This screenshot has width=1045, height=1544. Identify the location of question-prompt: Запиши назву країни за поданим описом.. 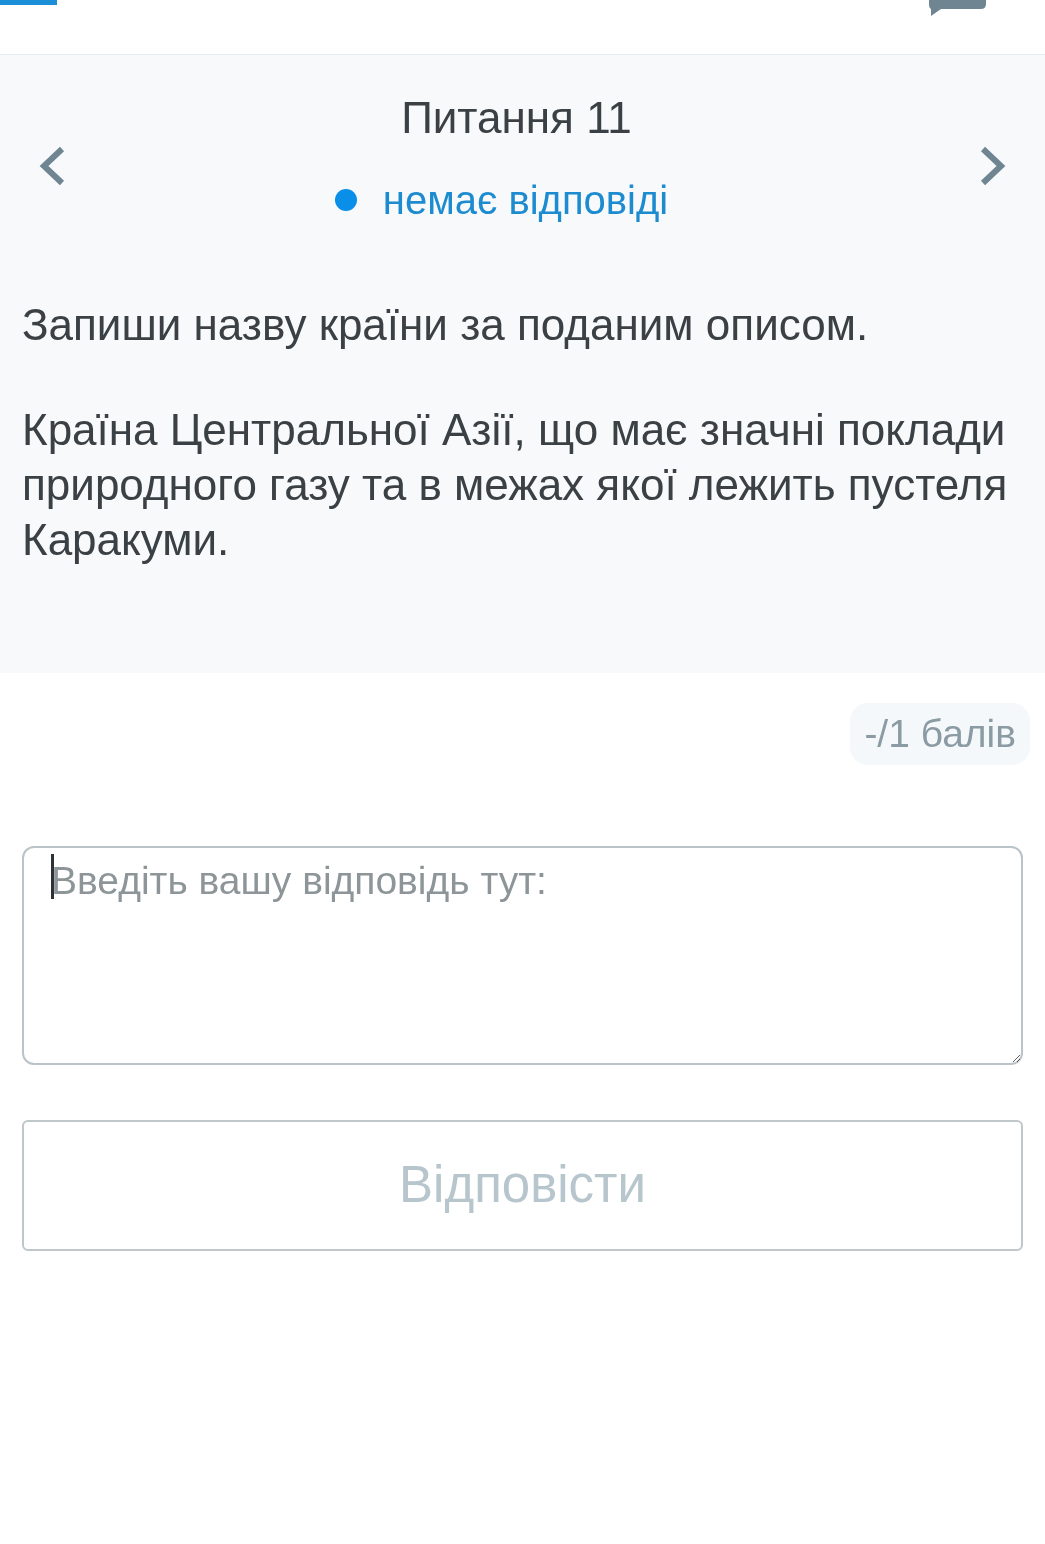
(446, 325).